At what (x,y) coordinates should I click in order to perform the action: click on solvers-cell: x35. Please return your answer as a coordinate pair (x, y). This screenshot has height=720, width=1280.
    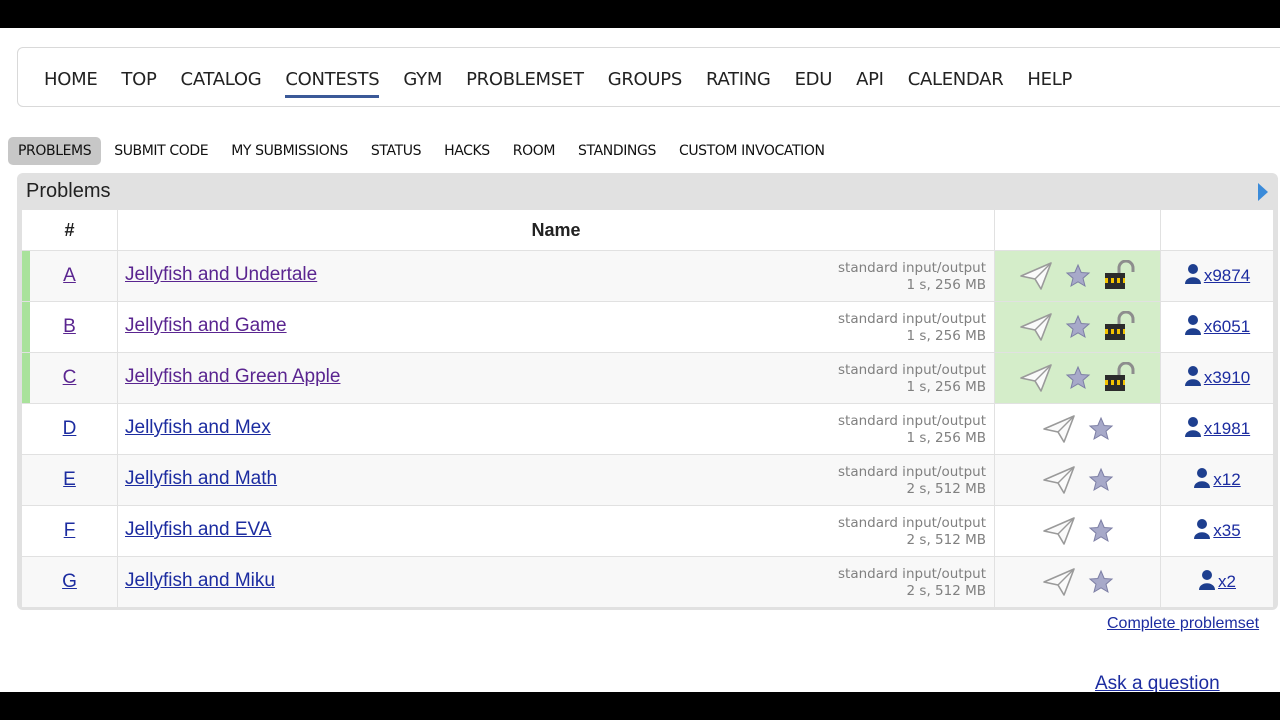
    Looking at the image, I should click on (1217, 531).